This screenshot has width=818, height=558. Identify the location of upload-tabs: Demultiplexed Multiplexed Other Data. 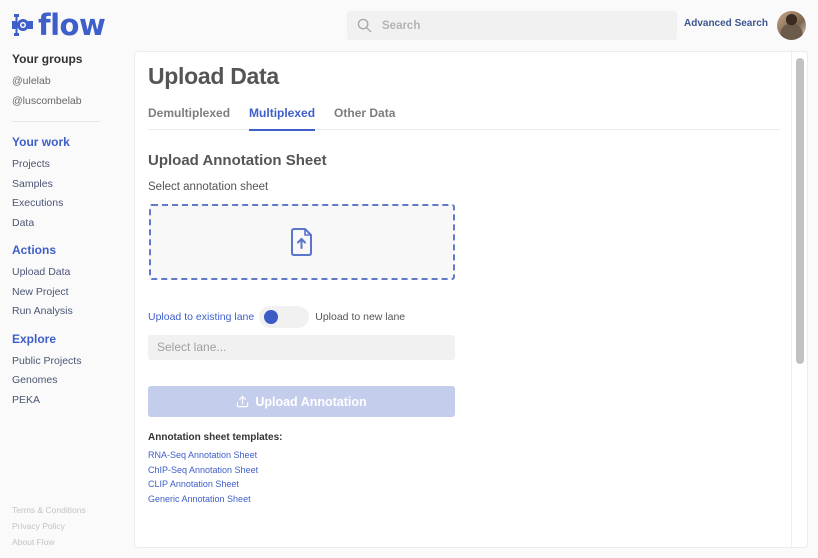
(464, 117).